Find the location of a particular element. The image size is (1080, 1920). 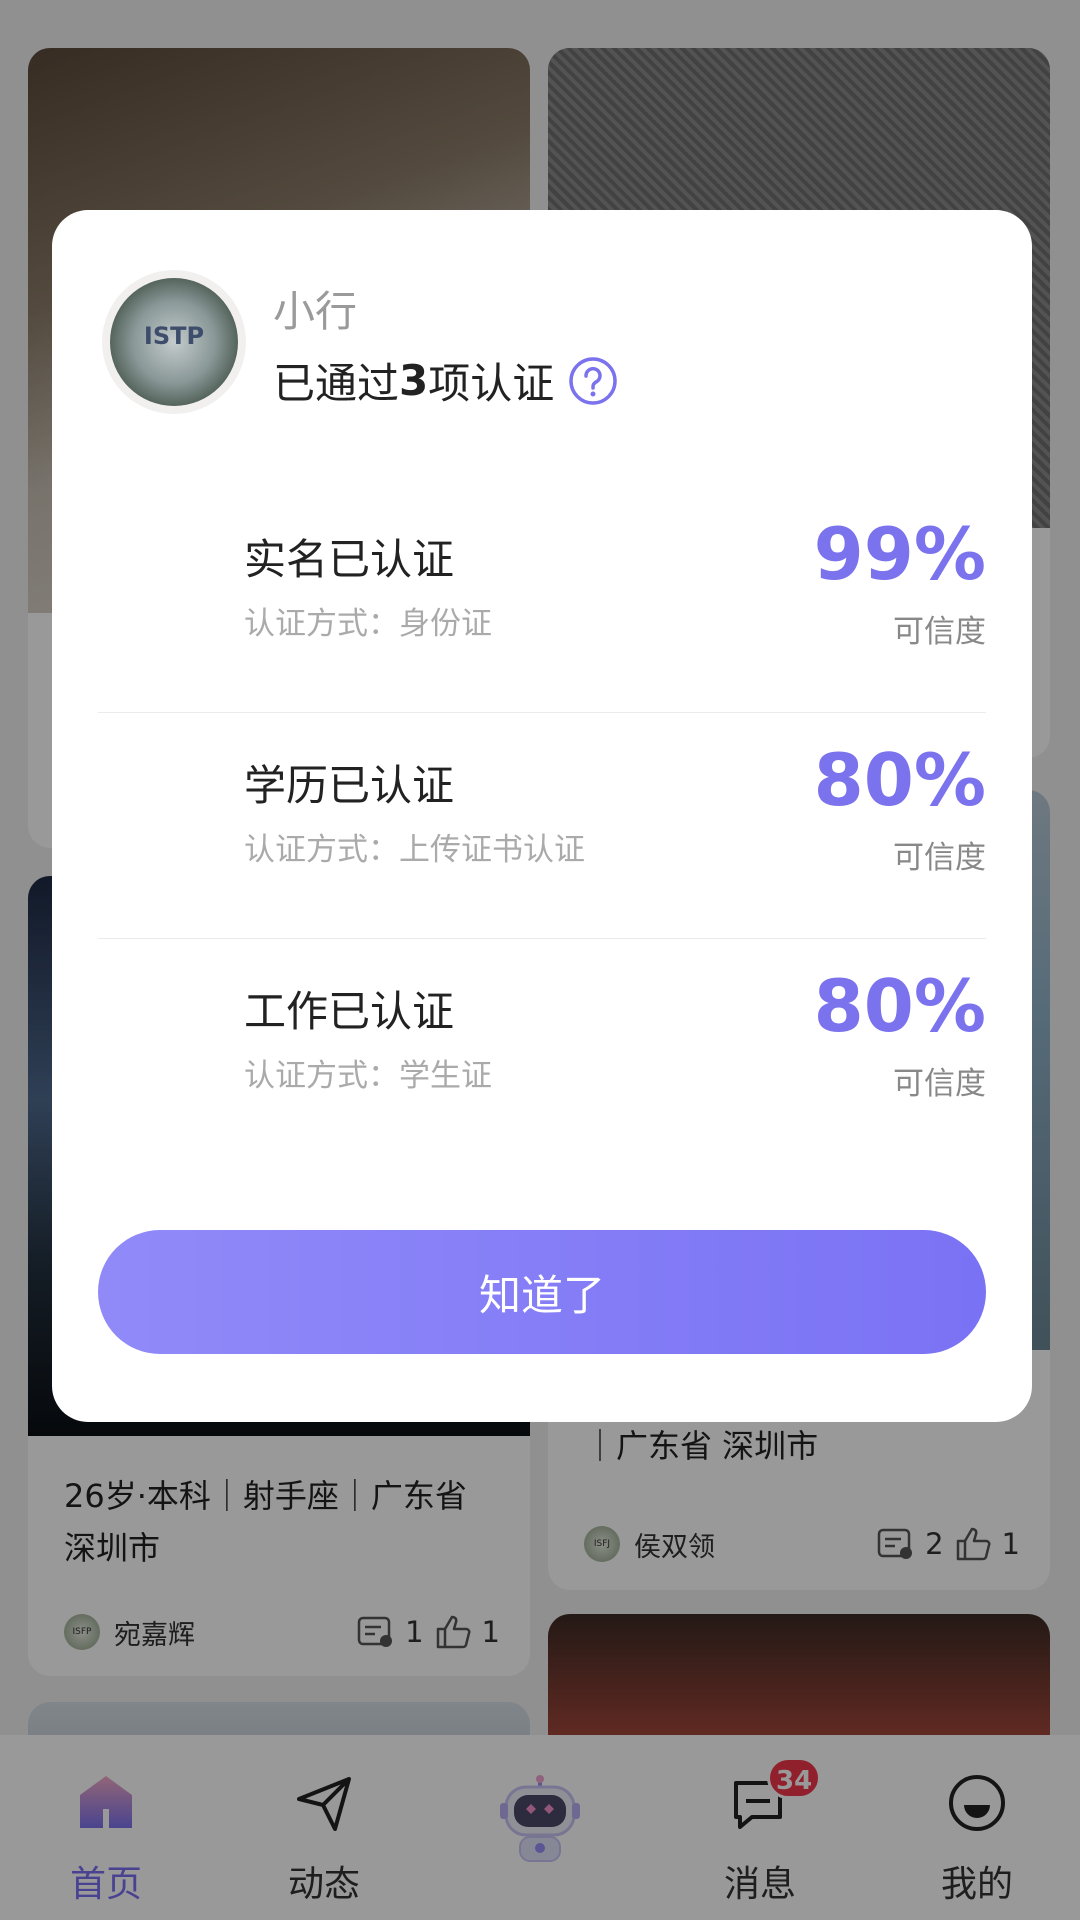

certification-method: 认证方式：上传证书认证 is located at coordinates (414, 850).